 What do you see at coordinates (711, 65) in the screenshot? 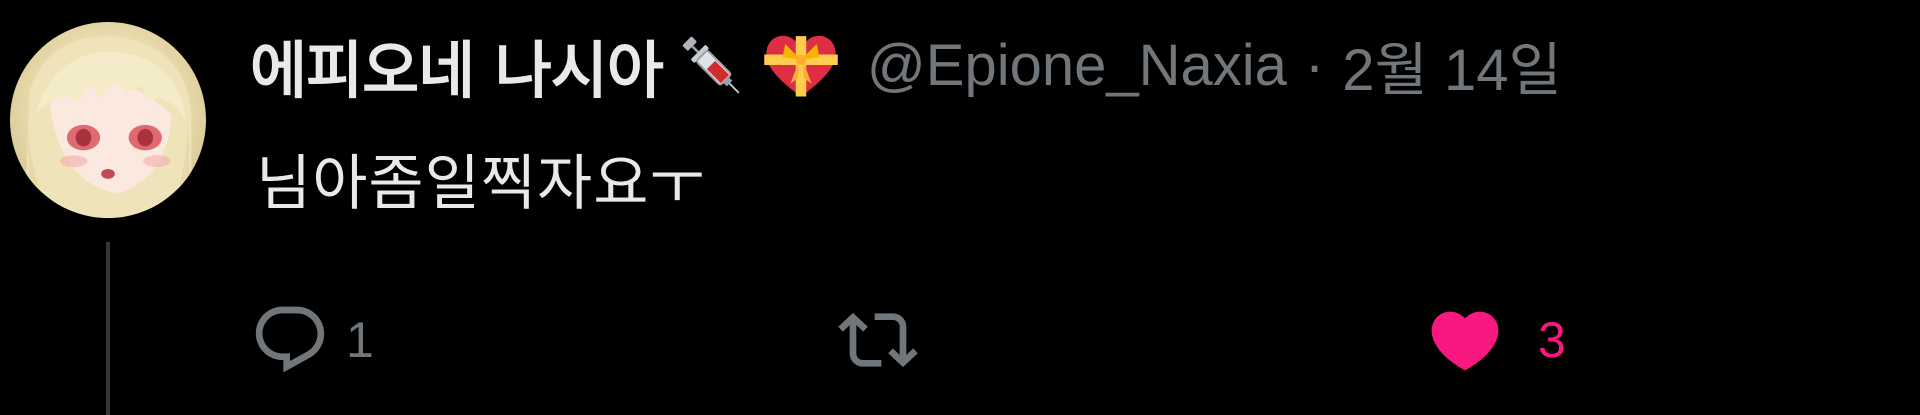
I see `syringe-icon` at bounding box center [711, 65].